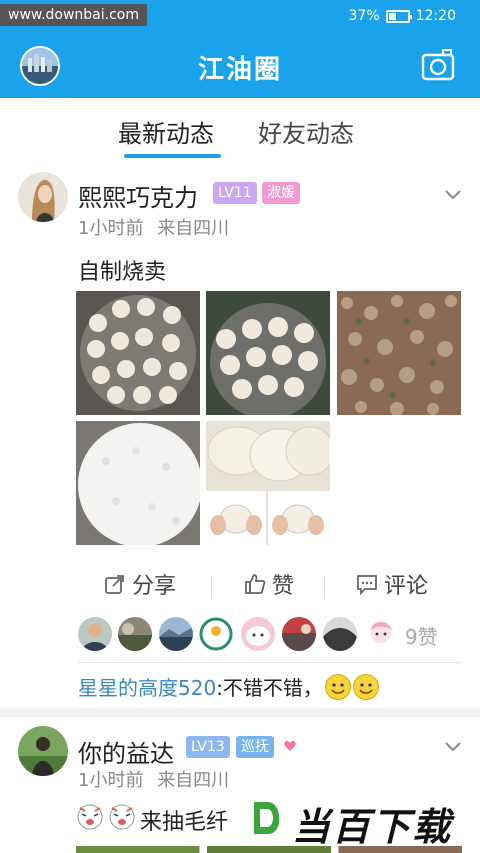 The image size is (480, 853). What do you see at coordinates (306, 131) in the screenshot?
I see `tab-friends: 好友动态` at bounding box center [306, 131].